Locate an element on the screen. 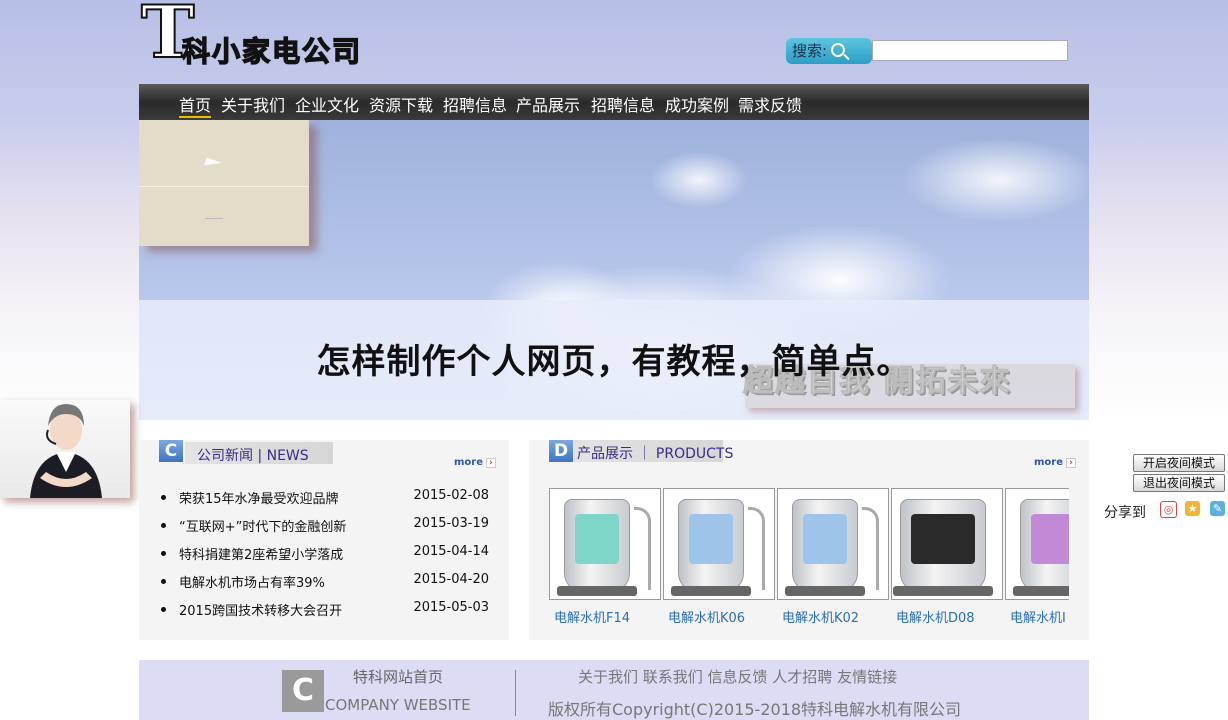  product-card: 电解水机K06 is located at coordinates (719, 557).